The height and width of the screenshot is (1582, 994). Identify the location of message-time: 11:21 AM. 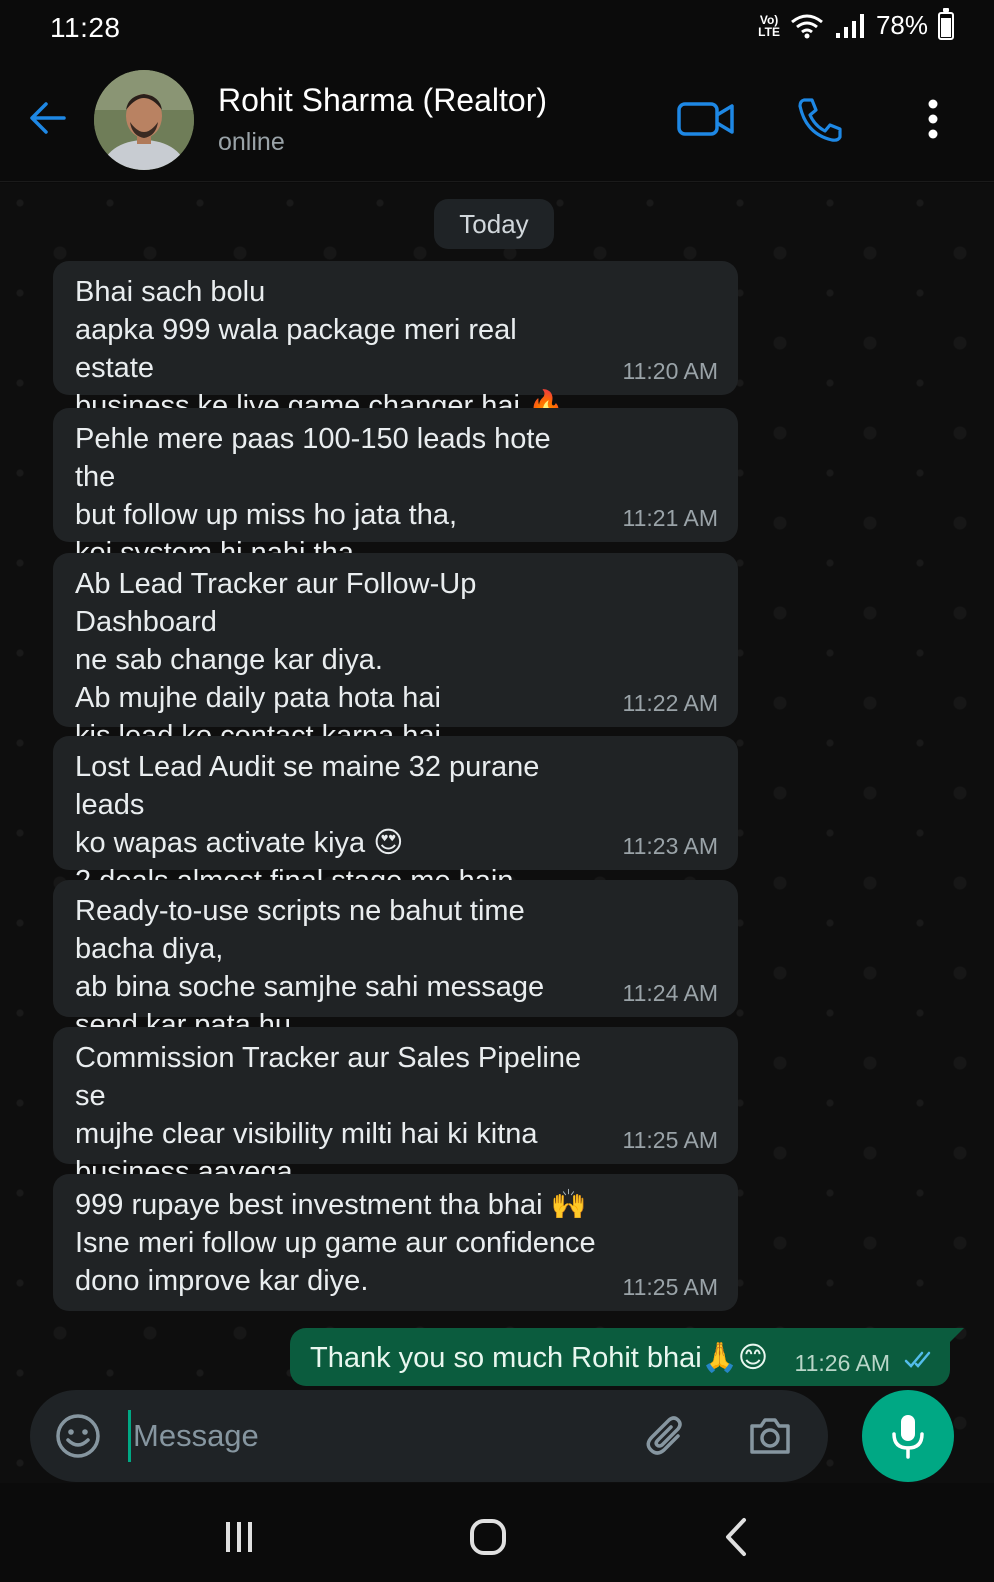
(670, 518).